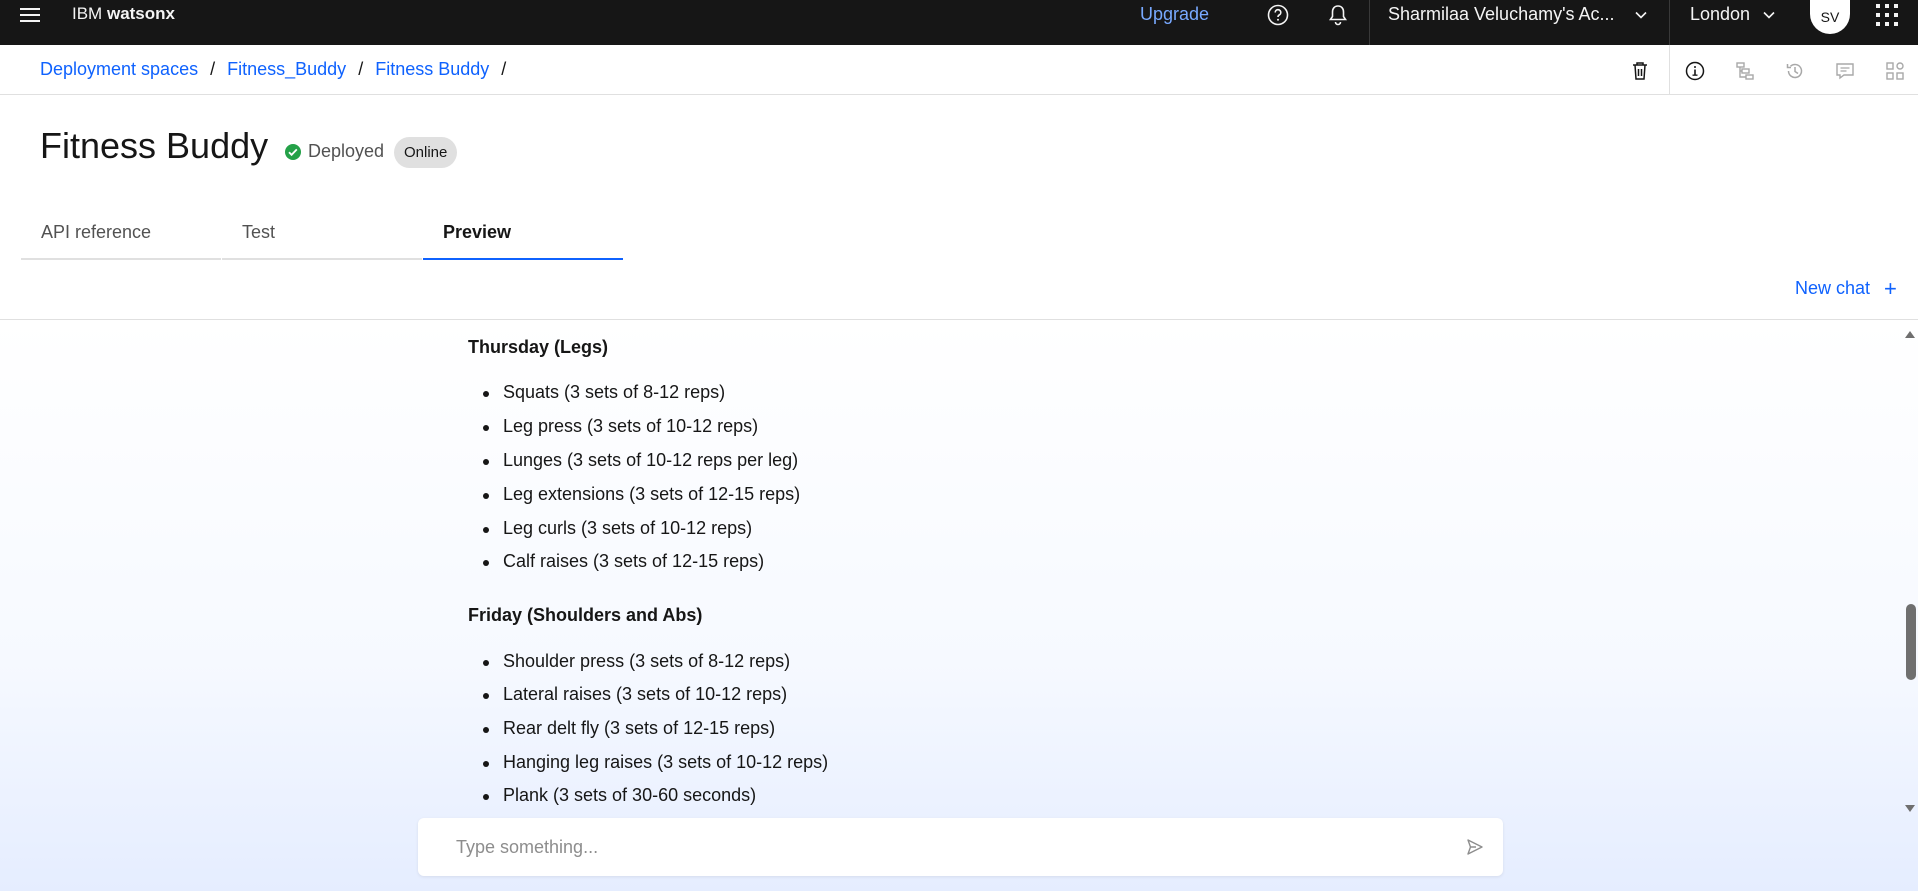 The height and width of the screenshot is (891, 1918). What do you see at coordinates (1475, 847) in the screenshot?
I see `send-icon` at bounding box center [1475, 847].